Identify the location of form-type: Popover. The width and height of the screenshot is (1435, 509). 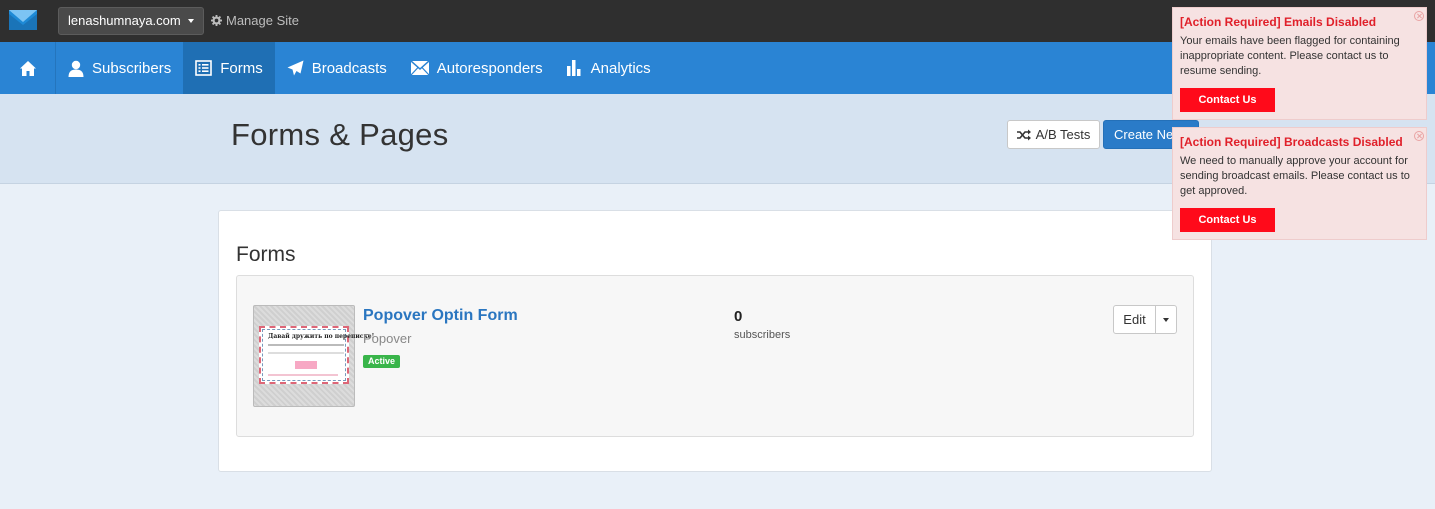
(387, 338).